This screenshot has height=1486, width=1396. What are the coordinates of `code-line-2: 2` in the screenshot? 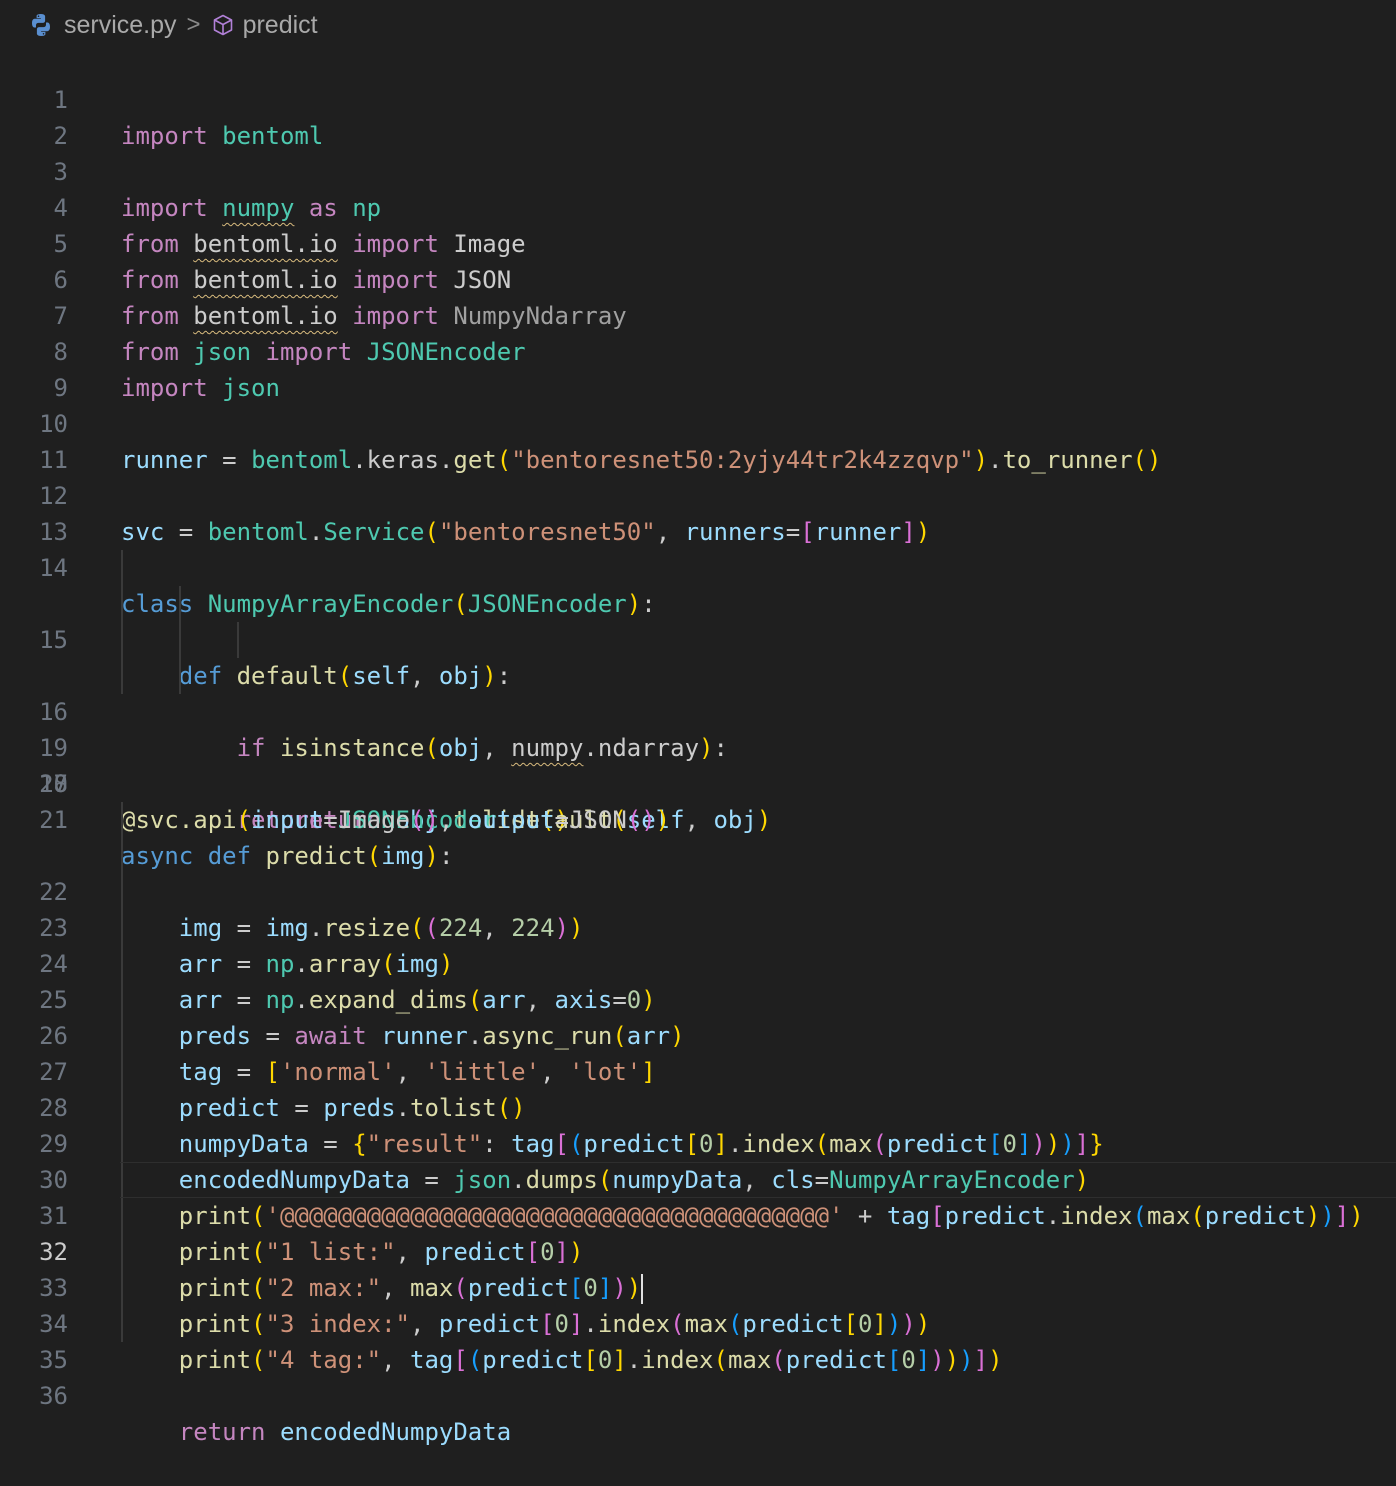 It's located at (698, 116).